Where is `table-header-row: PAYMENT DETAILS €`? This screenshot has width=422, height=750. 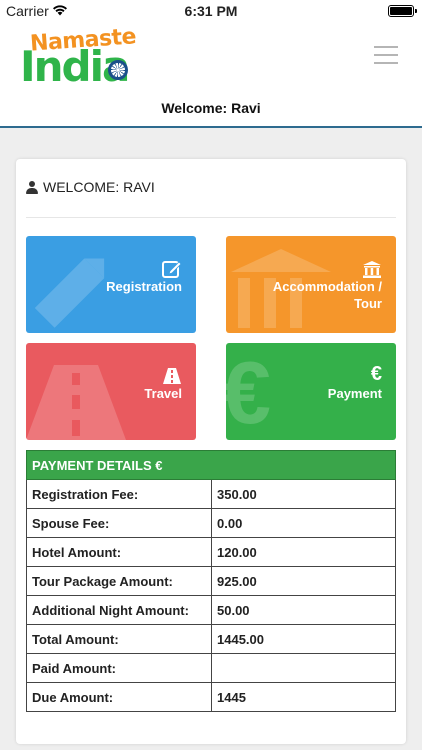
table-header-row: PAYMENT DETAILS € is located at coordinates (211, 465).